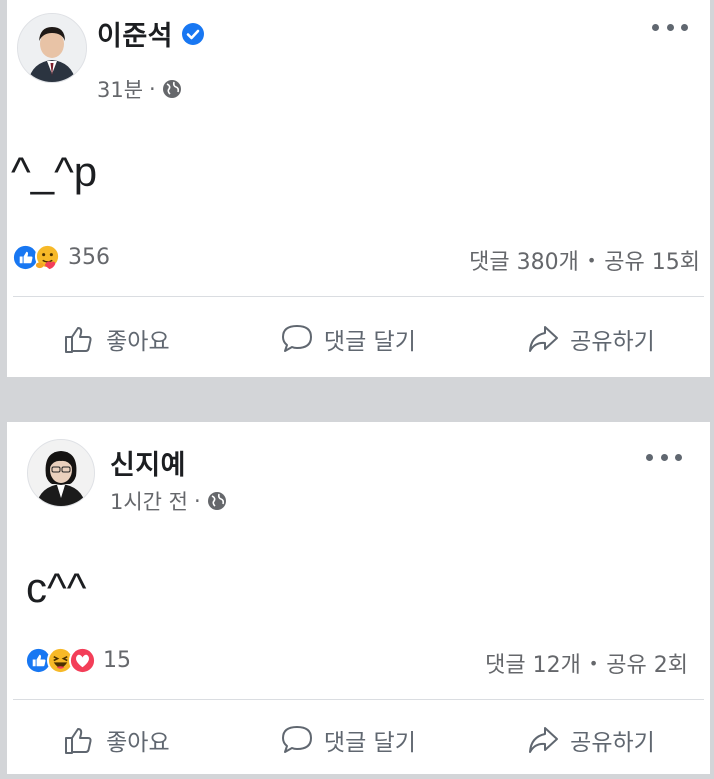  I want to click on comment-count: 댓글 12개, so click(533, 663).